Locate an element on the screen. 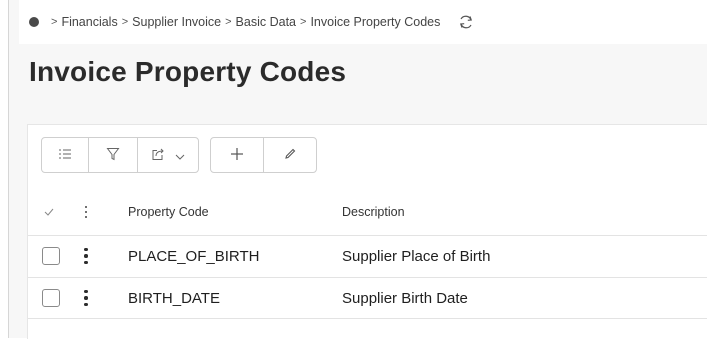 This screenshot has width=707, height=339. table-toolbar is located at coordinates (179, 155).